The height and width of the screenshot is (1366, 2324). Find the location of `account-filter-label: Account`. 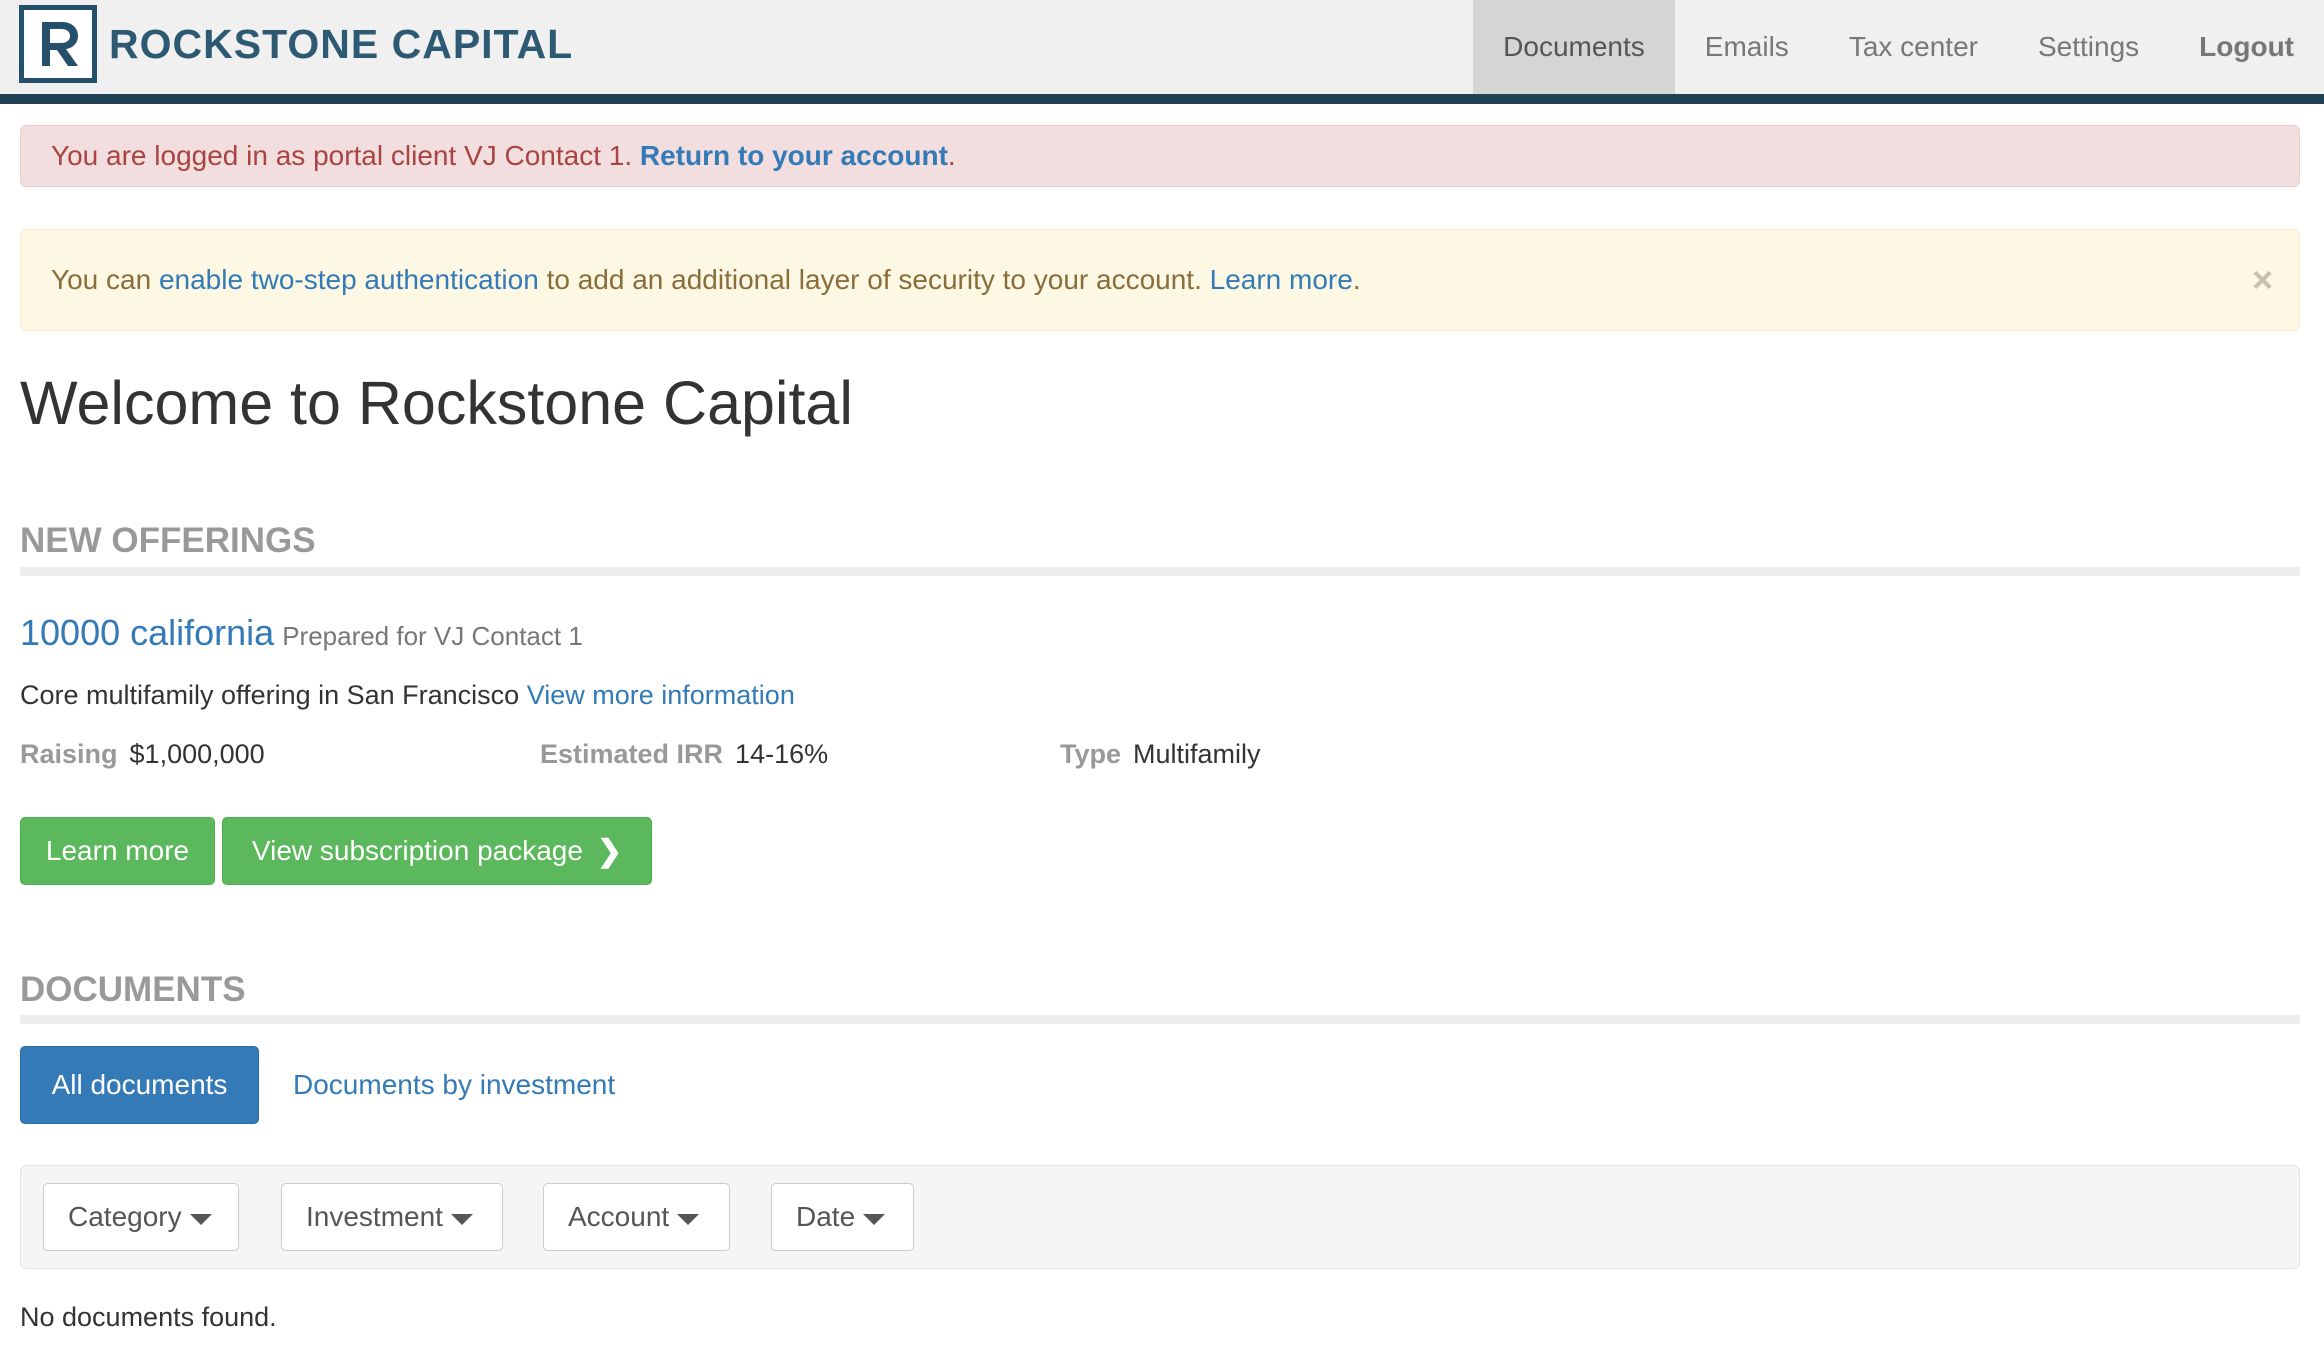

account-filter-label: Account is located at coordinates (619, 1216).